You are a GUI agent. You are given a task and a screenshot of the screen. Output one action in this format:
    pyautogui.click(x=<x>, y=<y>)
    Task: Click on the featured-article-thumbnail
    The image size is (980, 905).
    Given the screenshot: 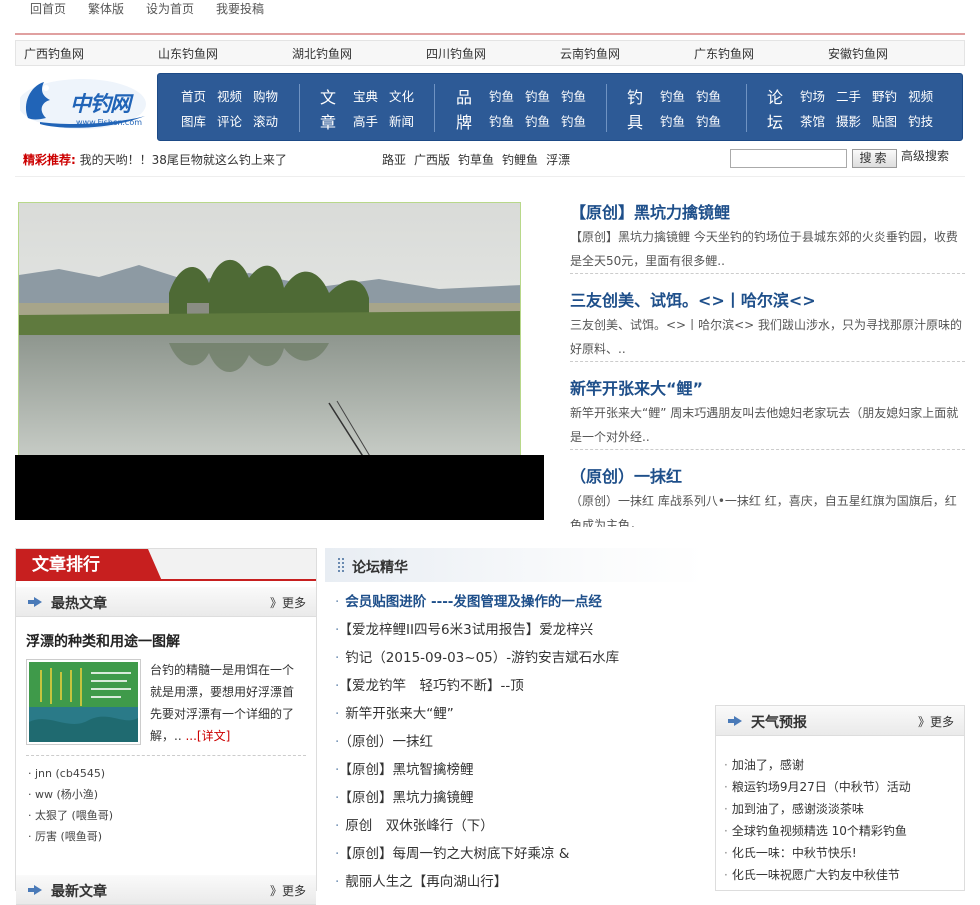 What is the action you would take?
    pyautogui.click(x=83, y=702)
    